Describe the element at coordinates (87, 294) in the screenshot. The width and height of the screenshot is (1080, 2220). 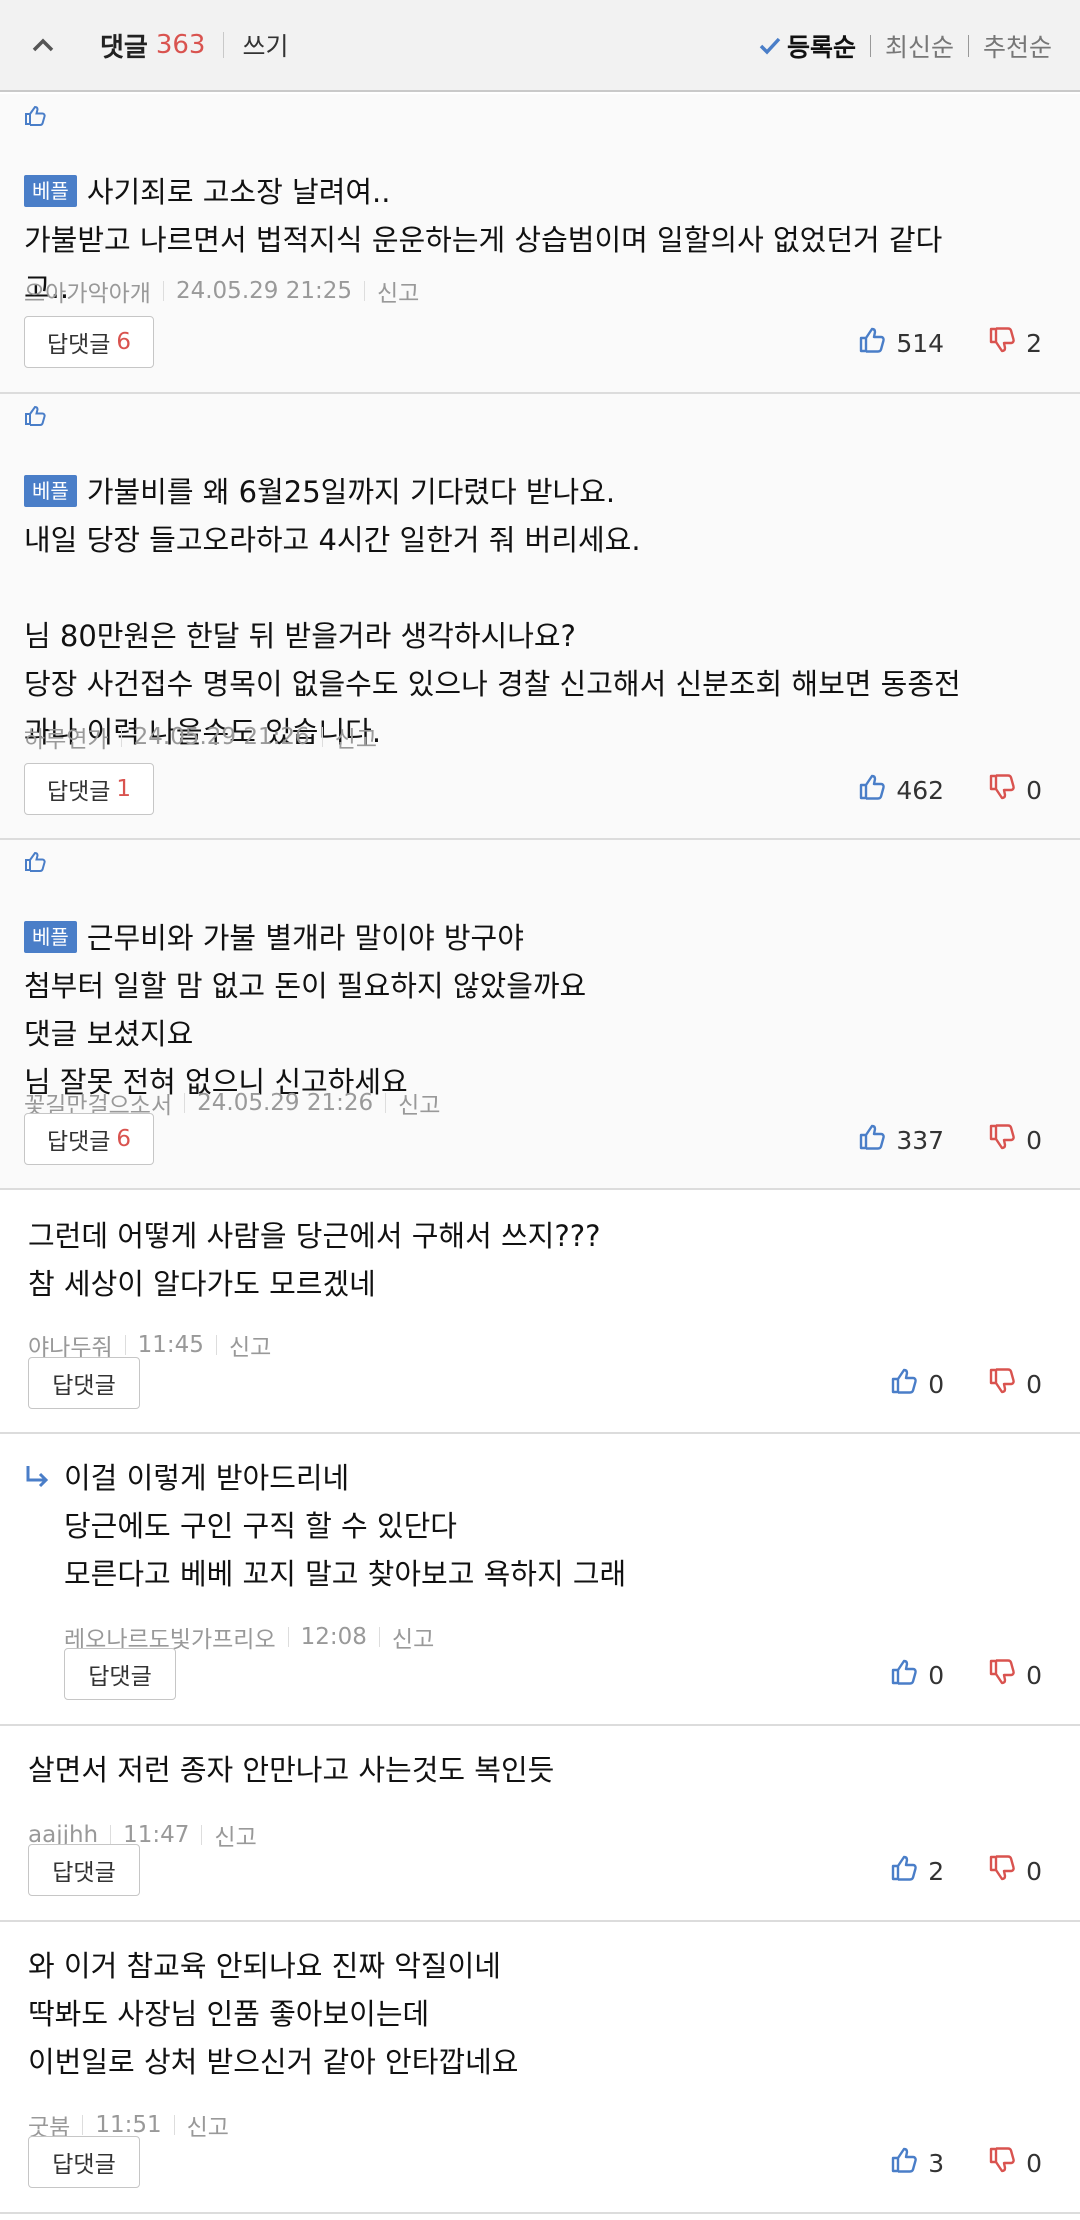
I see `comment-author: 으아가악아개` at that location.